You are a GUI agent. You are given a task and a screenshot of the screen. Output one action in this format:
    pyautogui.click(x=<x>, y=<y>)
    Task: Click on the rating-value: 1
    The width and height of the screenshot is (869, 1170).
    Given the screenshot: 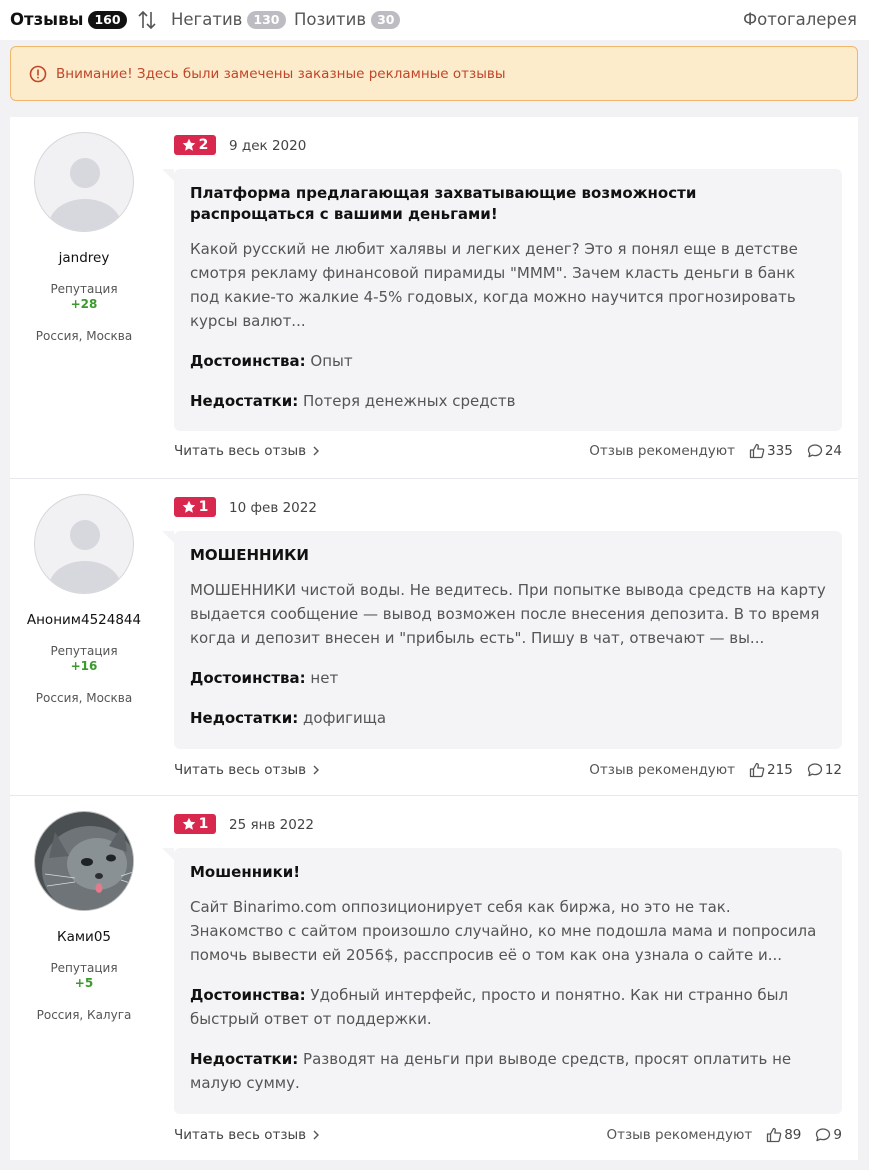 What is the action you would take?
    pyautogui.click(x=203, y=507)
    